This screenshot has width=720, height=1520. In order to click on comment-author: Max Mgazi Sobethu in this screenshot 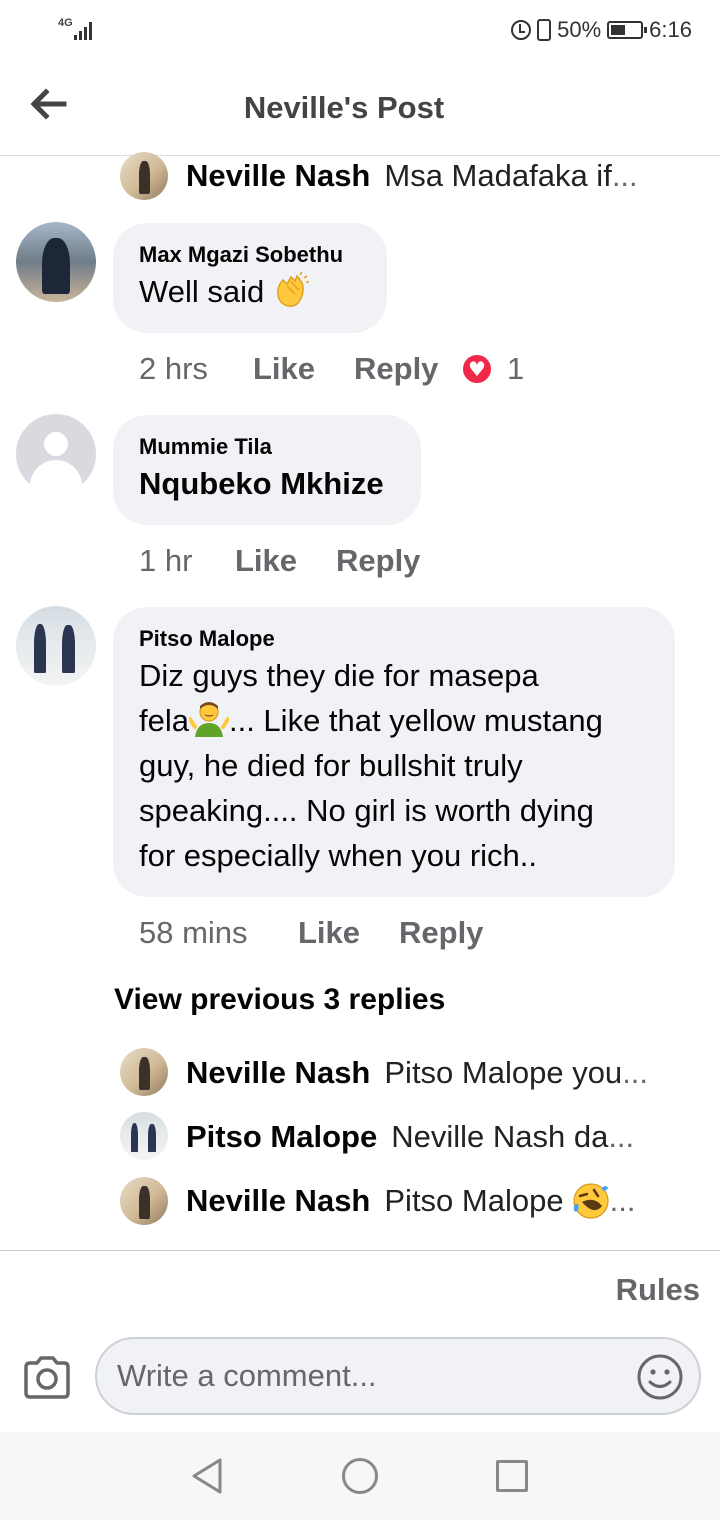, I will do `click(250, 255)`.